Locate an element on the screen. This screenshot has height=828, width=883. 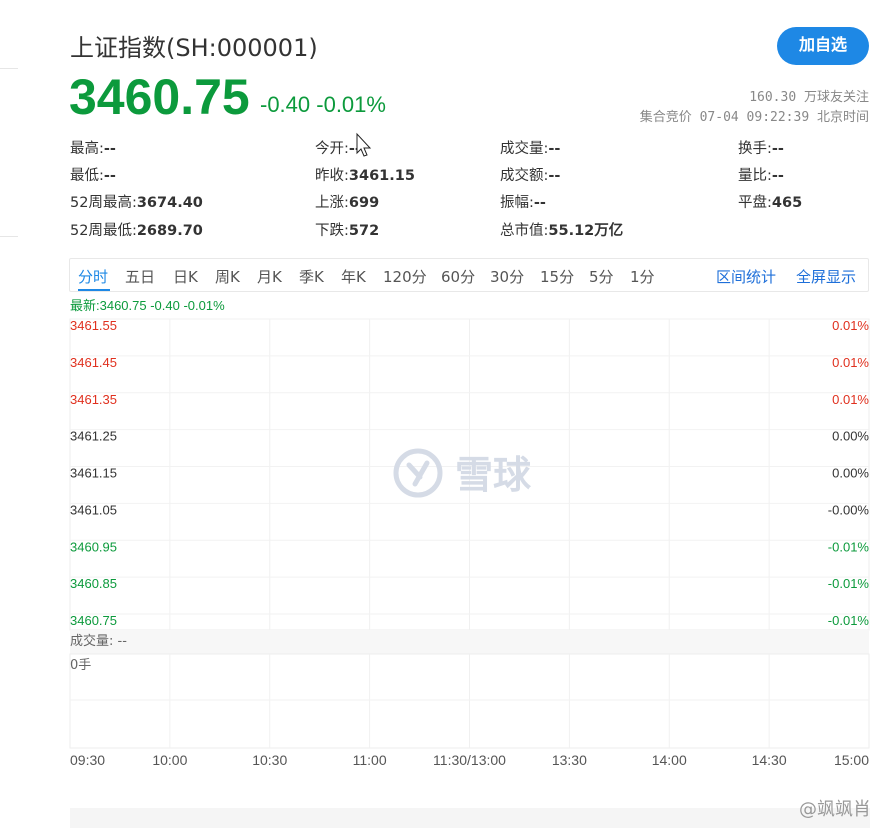
price-change: -0.40 -0.01% is located at coordinates (323, 104).